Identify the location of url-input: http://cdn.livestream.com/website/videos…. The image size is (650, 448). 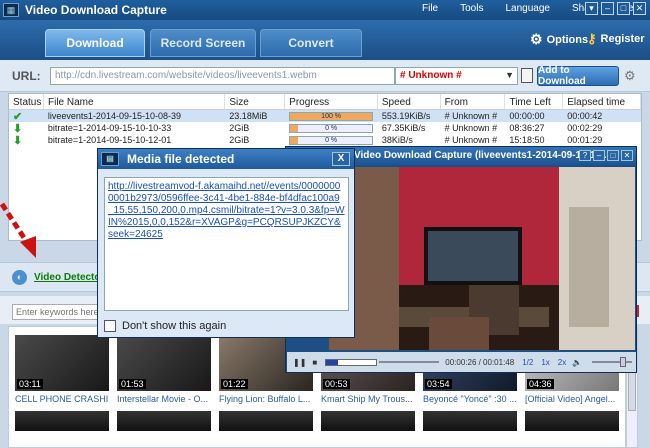
(222, 76).